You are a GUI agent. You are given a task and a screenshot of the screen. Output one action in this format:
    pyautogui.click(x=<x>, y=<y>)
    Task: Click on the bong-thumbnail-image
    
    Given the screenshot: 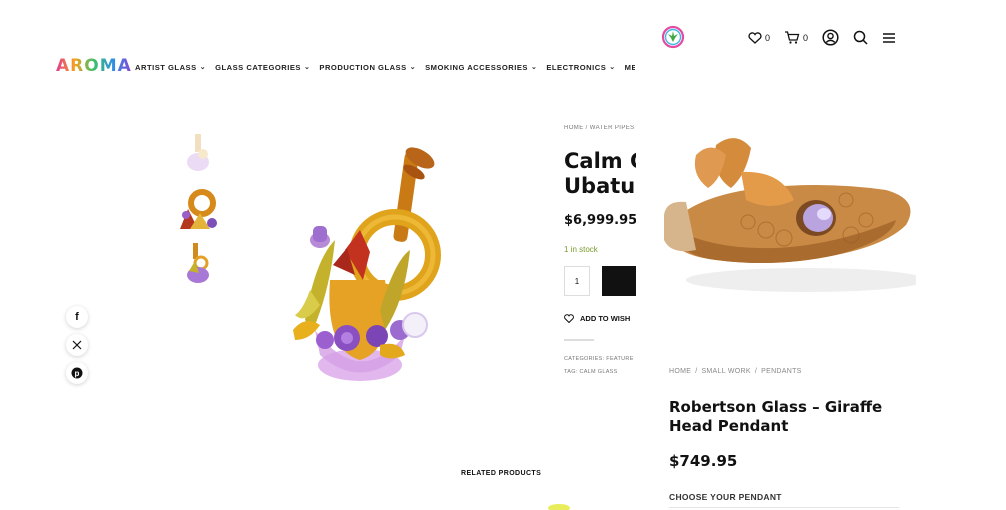 What is the action you would take?
    pyautogui.click(x=198, y=152)
    